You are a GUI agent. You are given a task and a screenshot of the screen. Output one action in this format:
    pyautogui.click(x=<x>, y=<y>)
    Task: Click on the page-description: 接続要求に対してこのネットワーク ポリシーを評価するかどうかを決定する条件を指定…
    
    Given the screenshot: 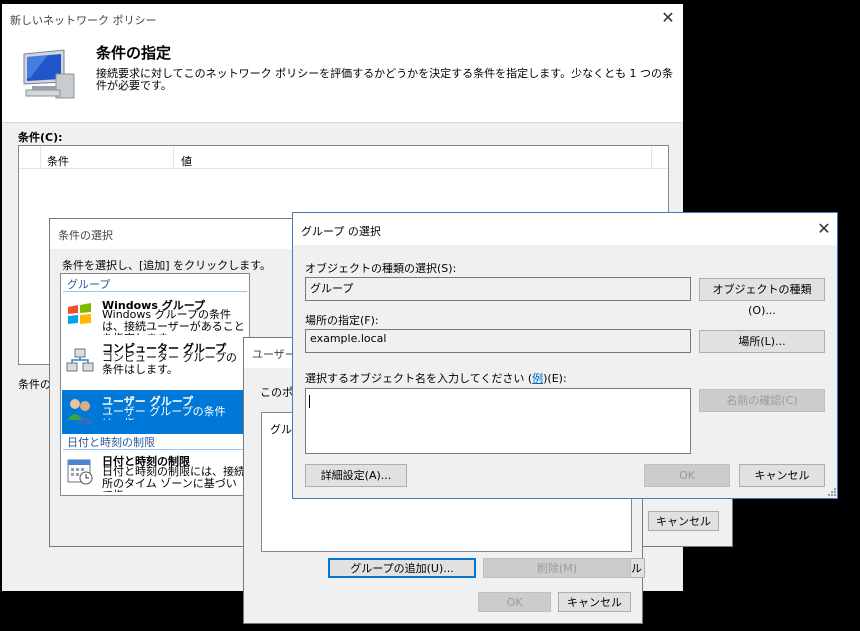 What is the action you would take?
    pyautogui.click(x=385, y=79)
    